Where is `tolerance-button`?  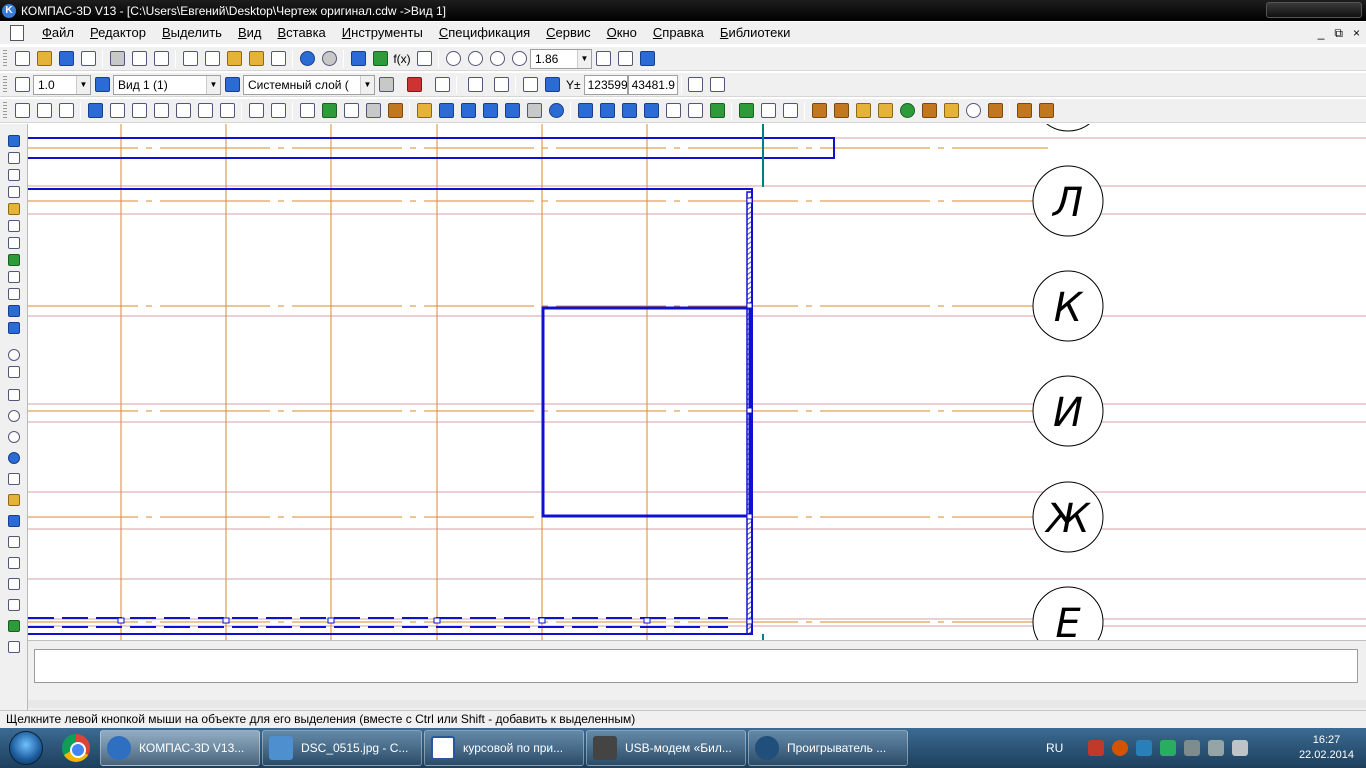
tolerance-button is located at coordinates (227, 111).